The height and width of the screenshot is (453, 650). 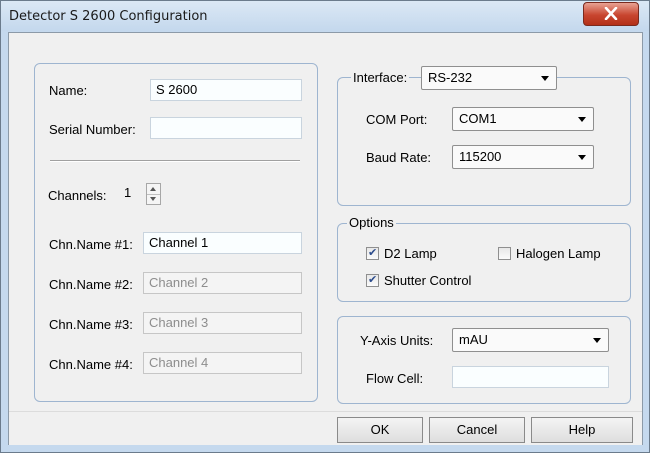 I want to click on channels-label: Channels:, so click(x=77, y=195).